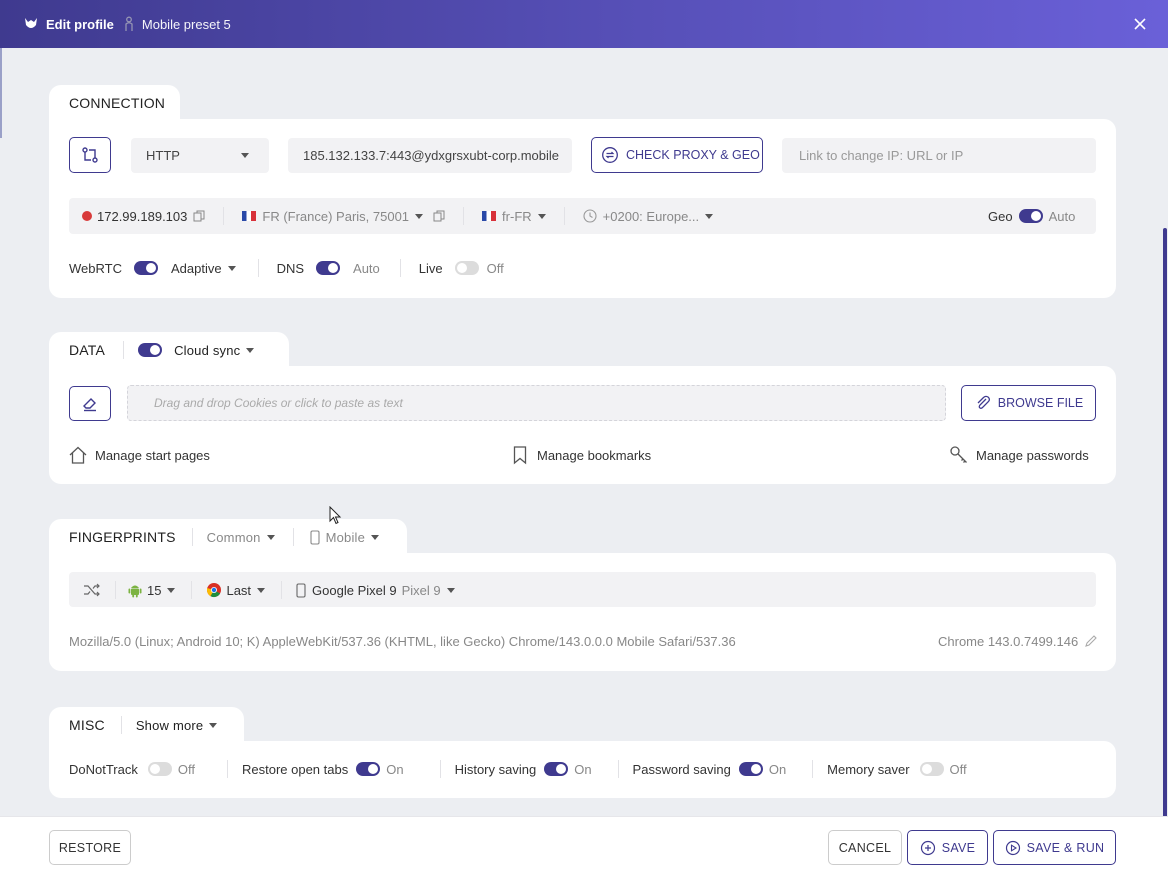 Image resolution: width=1168 pixels, height=877 pixels. Describe the element at coordinates (103, 769) in the screenshot. I see `donottrack-label: DoNotTrack` at that location.